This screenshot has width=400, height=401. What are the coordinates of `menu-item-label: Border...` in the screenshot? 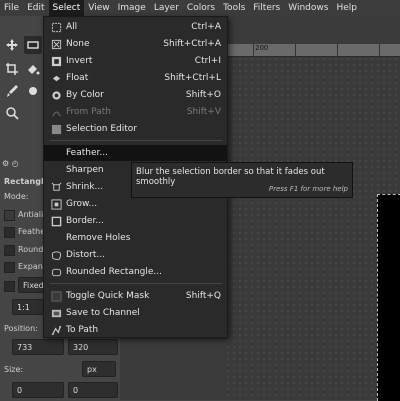 It's located at (85, 221).